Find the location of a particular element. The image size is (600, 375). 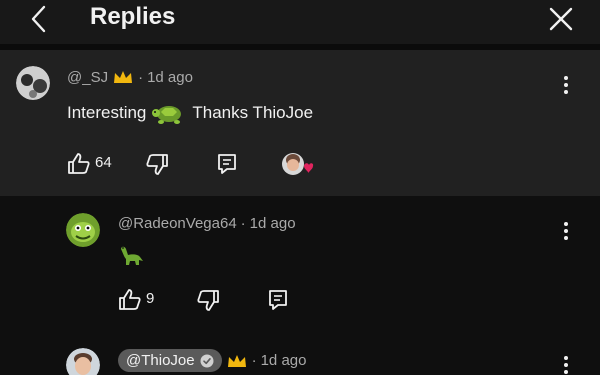

close-icon is located at coordinates (560, 20).